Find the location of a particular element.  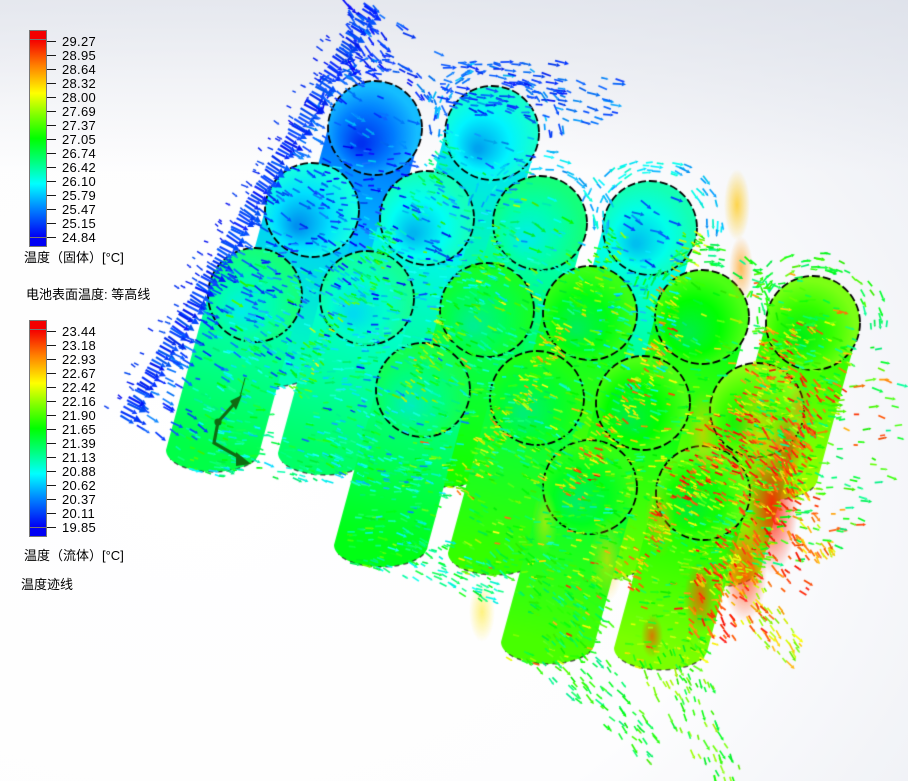

legend-solid-colorbar is located at coordinates (38, 138).